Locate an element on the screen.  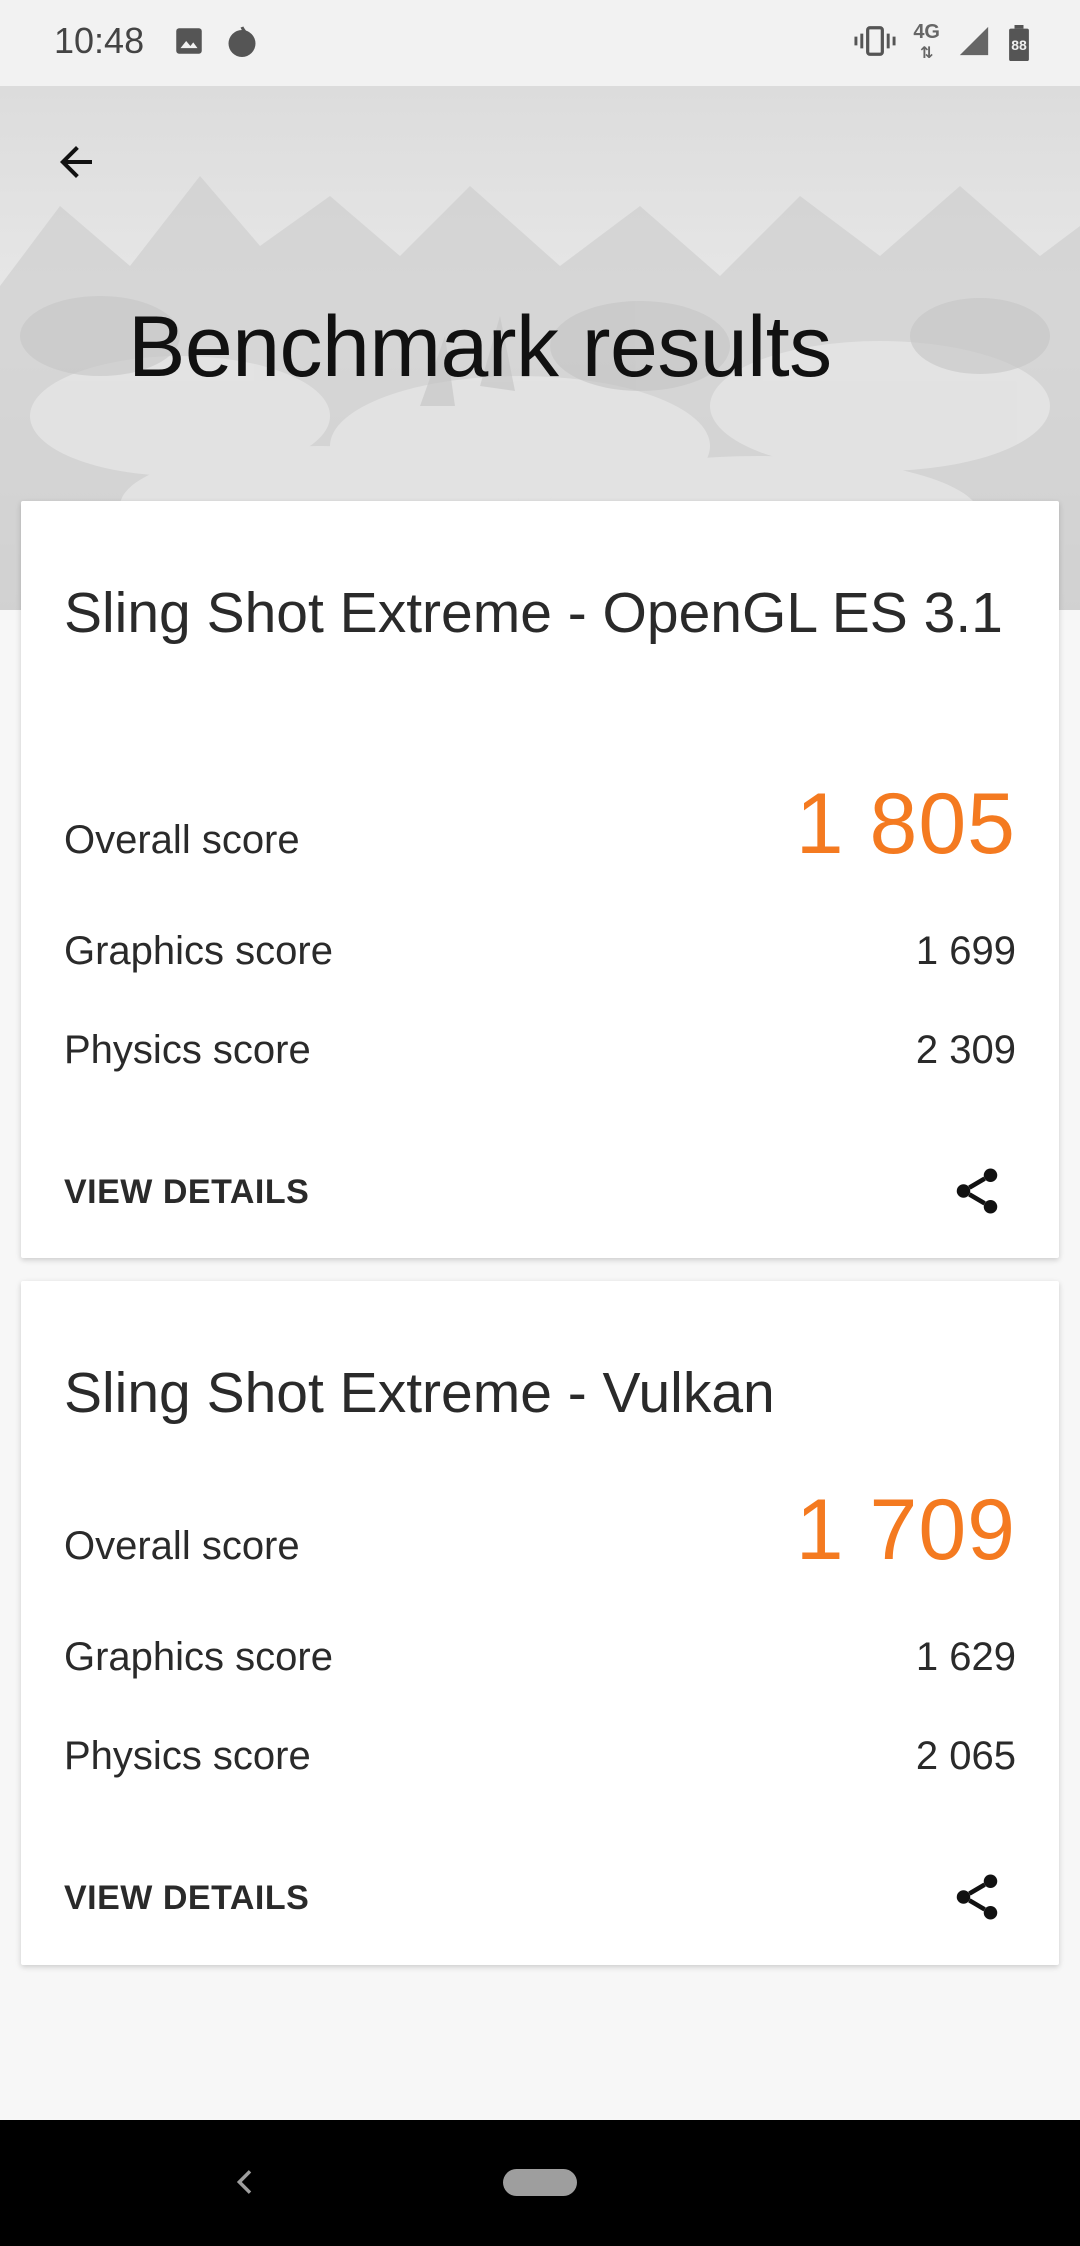
nav-back-icon is located at coordinates (244, 2182).